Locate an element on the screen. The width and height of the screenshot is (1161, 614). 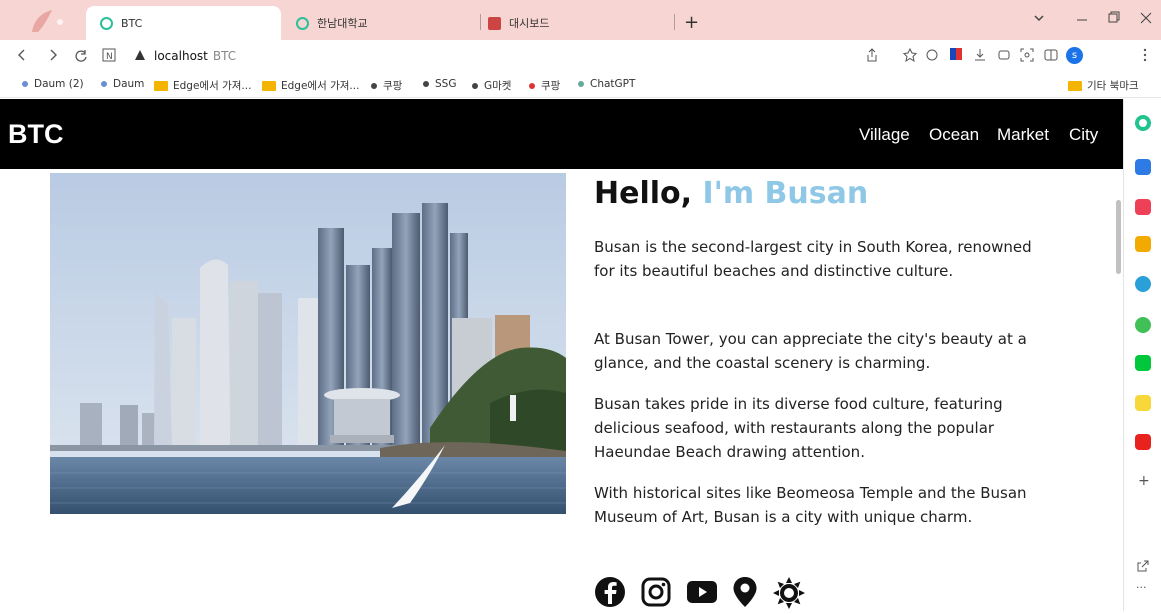
toolbar: N localhost BTC s is located at coordinates (580, 56).